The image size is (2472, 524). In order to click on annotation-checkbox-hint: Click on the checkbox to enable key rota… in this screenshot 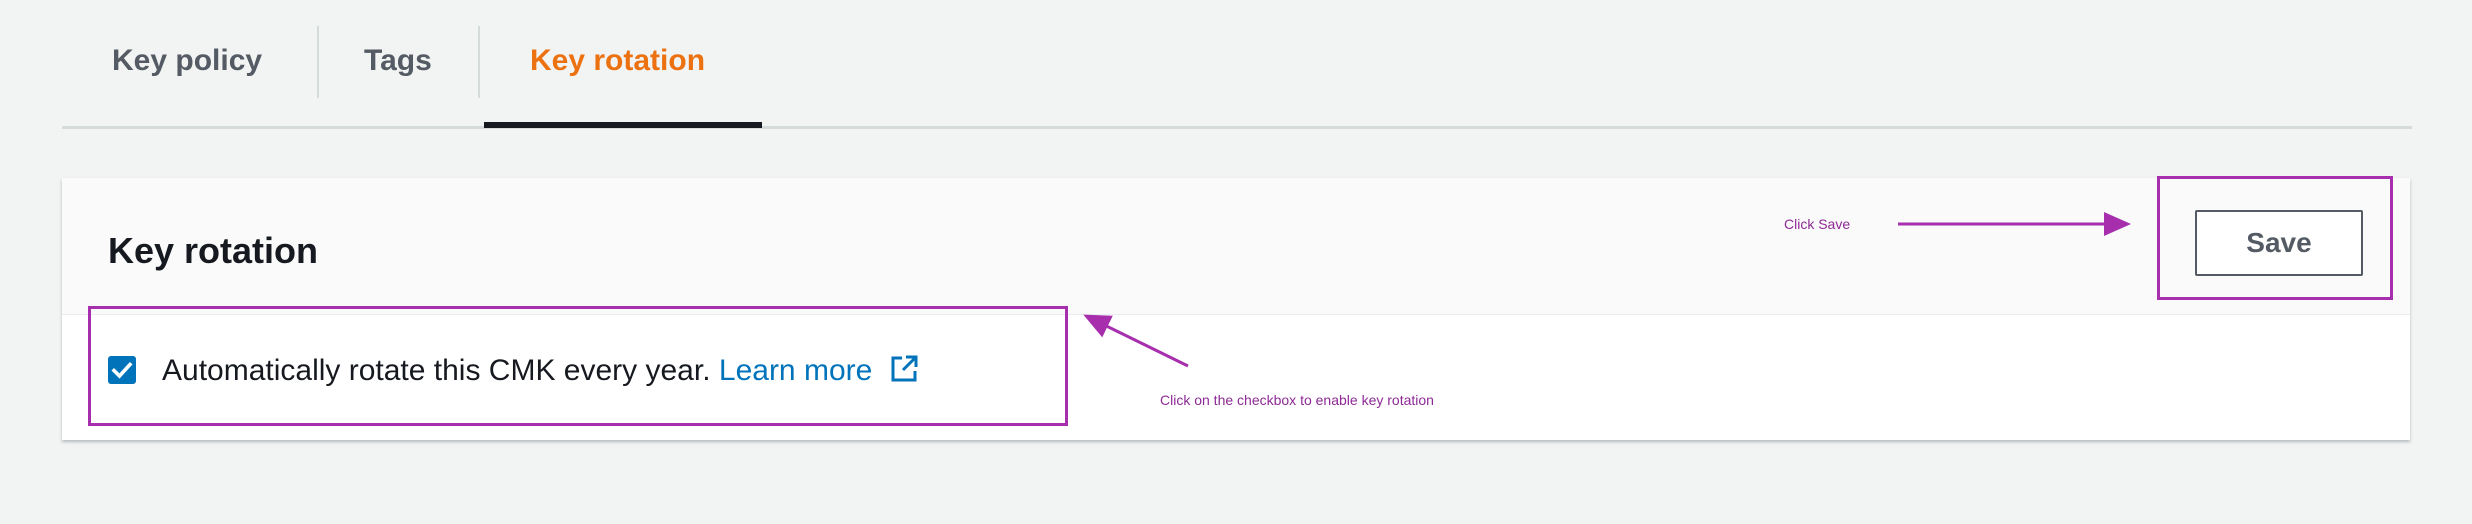, I will do `click(1297, 400)`.